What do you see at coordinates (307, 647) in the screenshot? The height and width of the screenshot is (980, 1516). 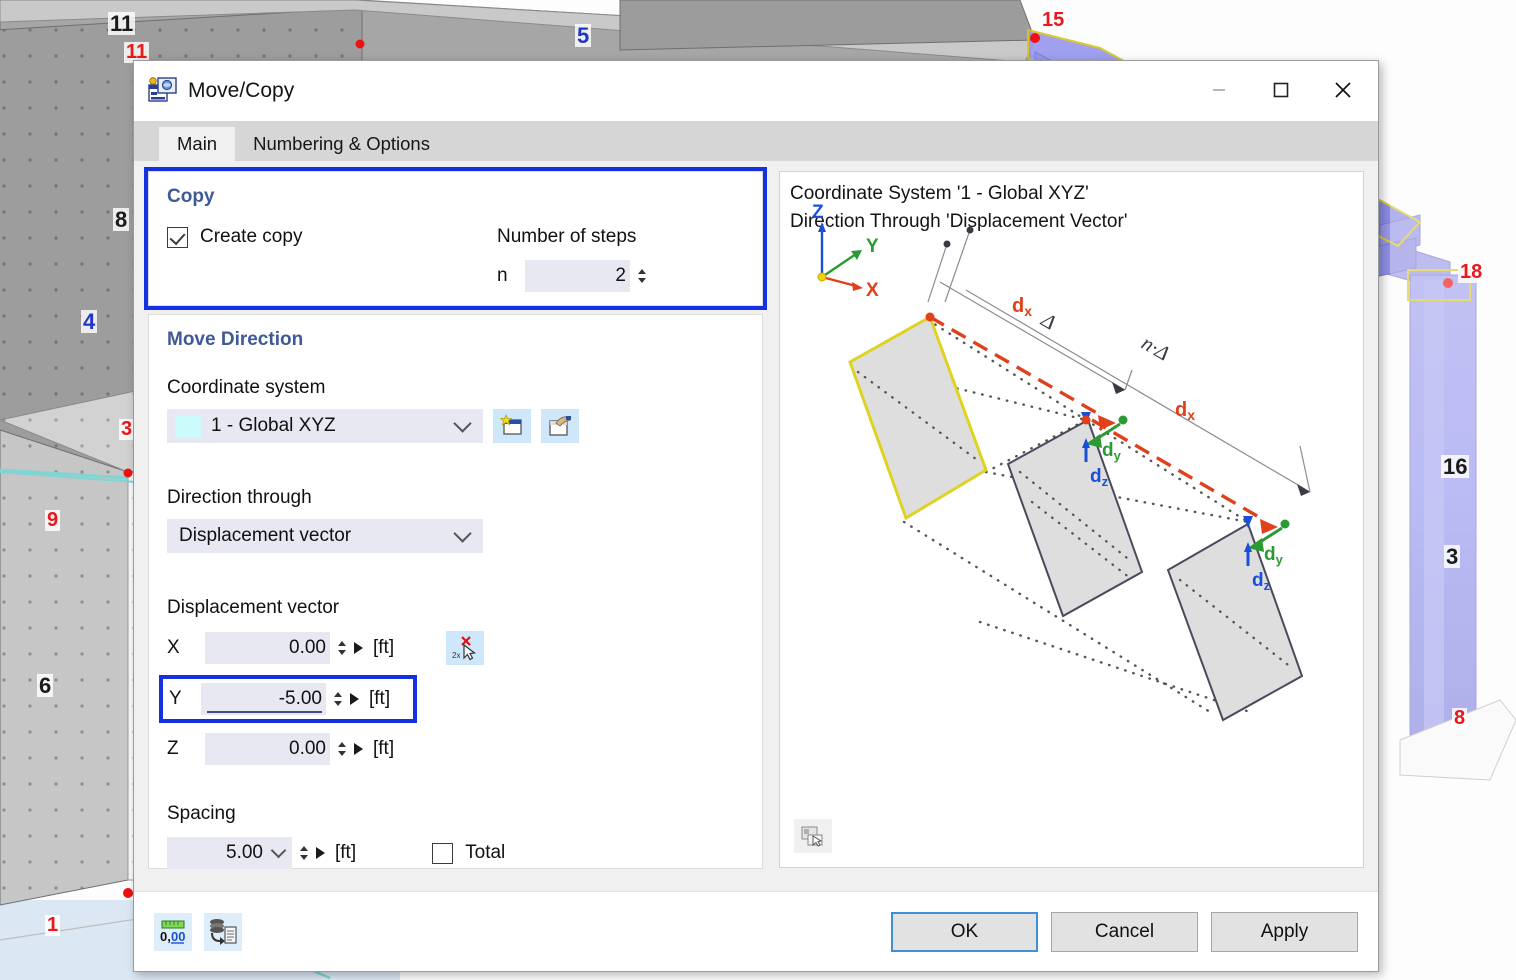 I see `displacement-x-value: 0.00` at bounding box center [307, 647].